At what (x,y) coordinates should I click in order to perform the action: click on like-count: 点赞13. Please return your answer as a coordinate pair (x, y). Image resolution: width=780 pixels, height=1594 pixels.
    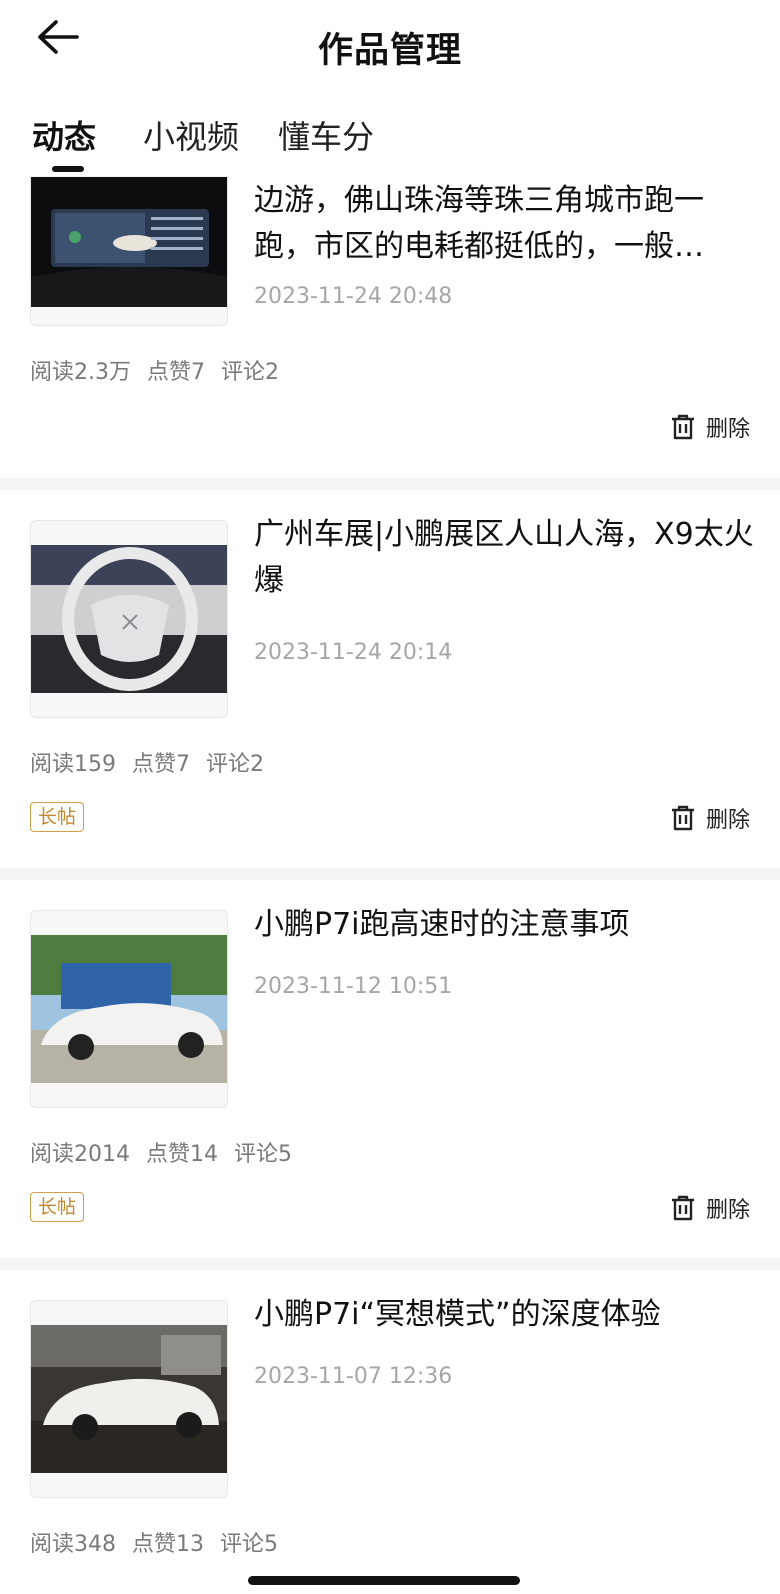
    Looking at the image, I should click on (168, 1544).